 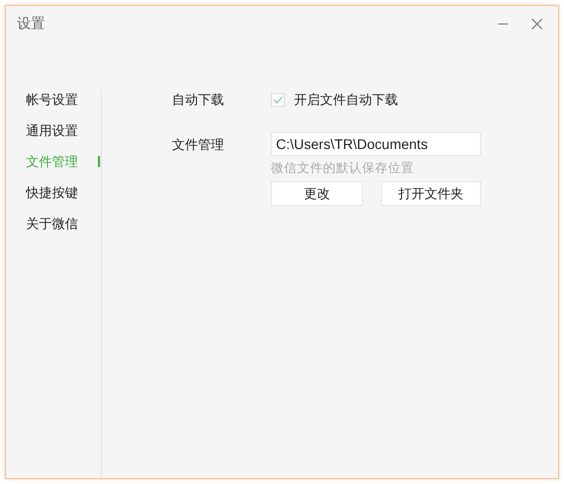 I want to click on setting-label: 自动下载, so click(x=198, y=100).